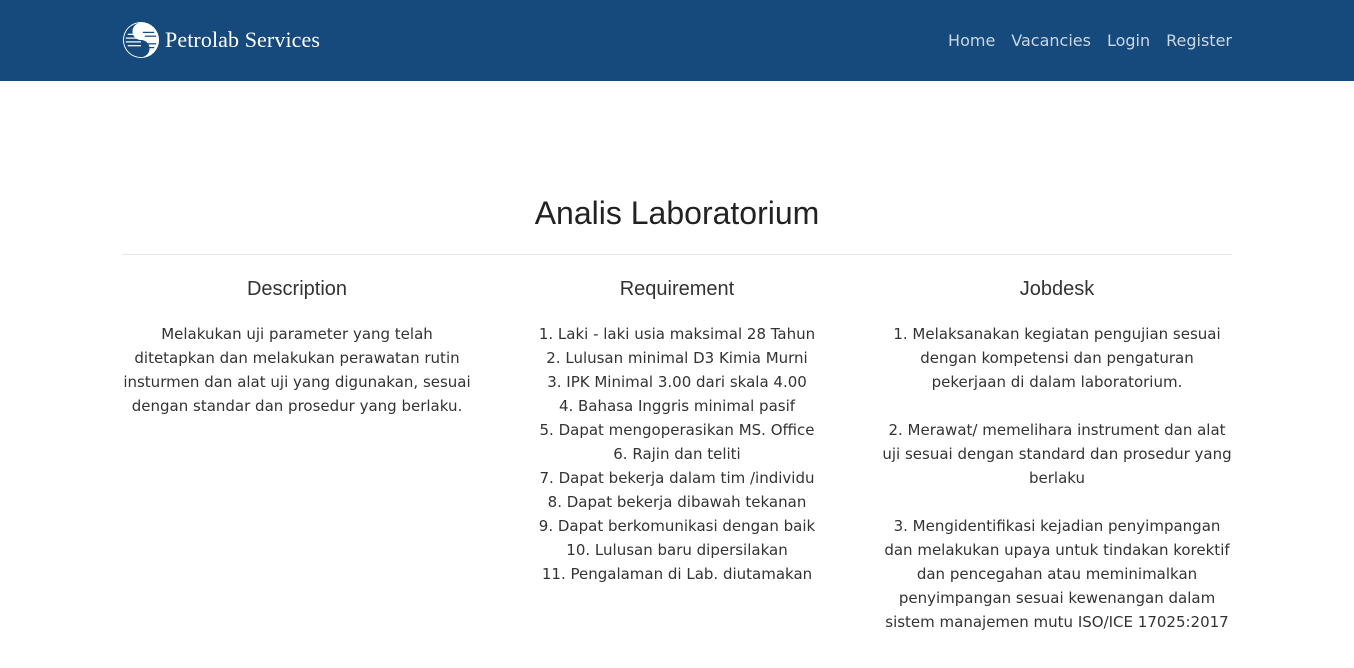  I want to click on requirement-item: 2. Lulusan minimal D3 Kimia Murni, so click(677, 358).